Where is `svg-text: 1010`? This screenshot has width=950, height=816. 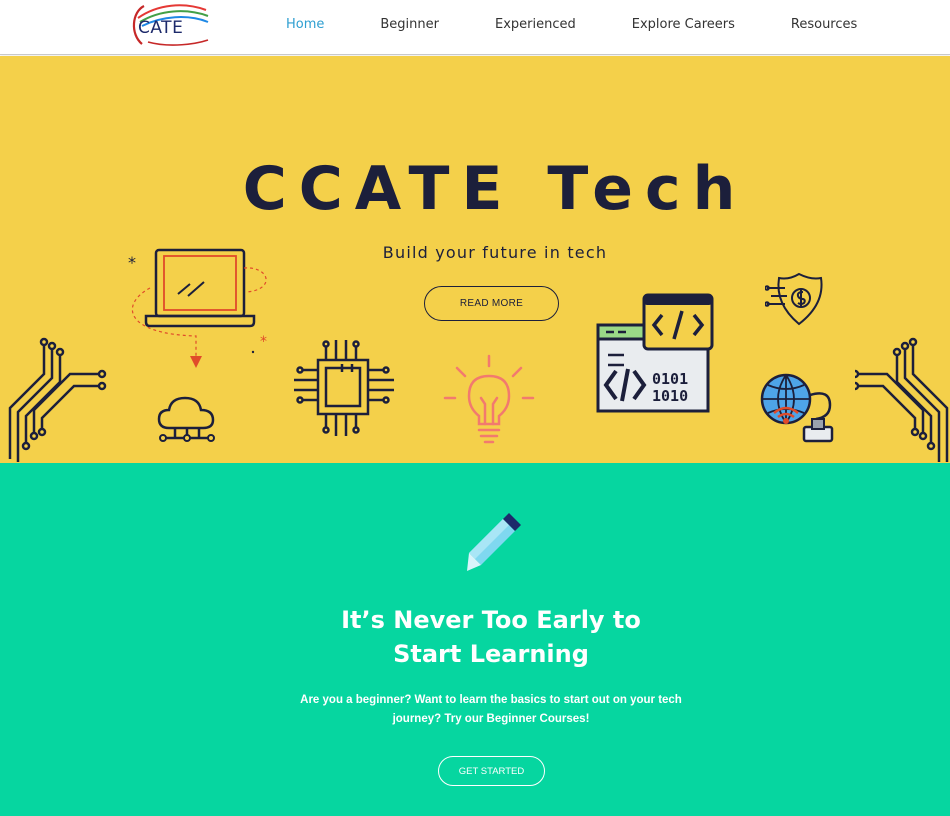 svg-text: 1010 is located at coordinates (670, 396).